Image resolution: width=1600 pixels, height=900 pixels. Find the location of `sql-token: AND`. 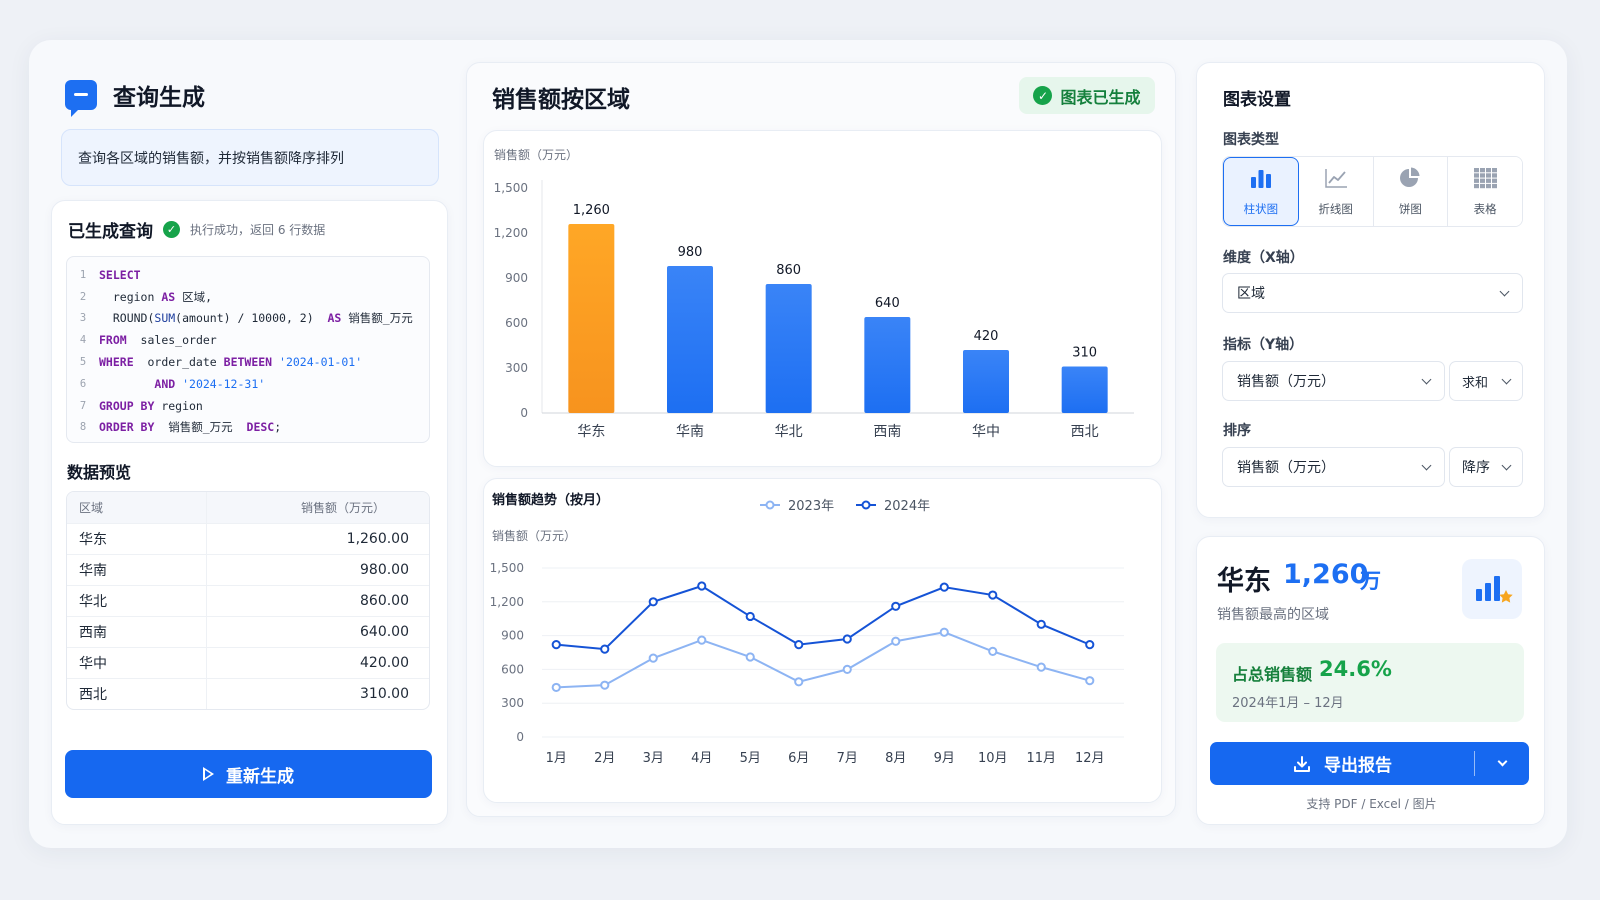

sql-token: AND is located at coordinates (165, 383).